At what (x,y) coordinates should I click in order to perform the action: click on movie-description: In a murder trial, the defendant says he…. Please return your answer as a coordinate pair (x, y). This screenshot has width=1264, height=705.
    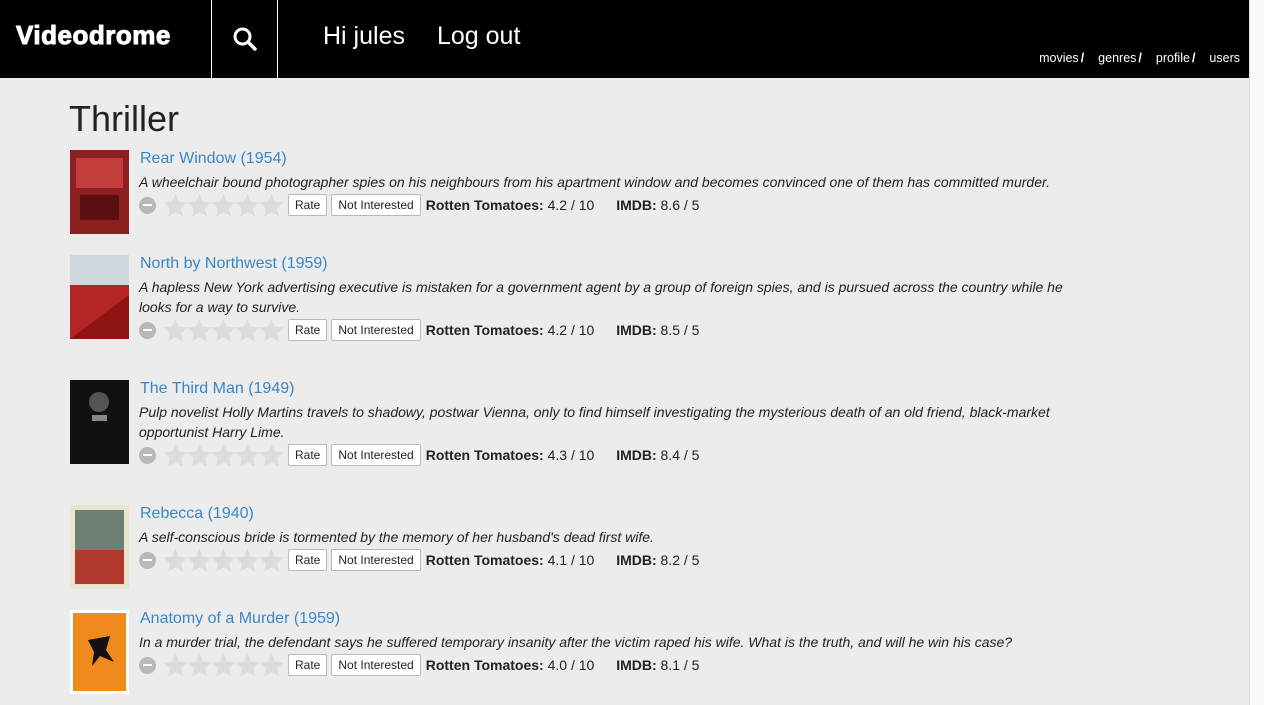
    Looking at the image, I should click on (576, 642).